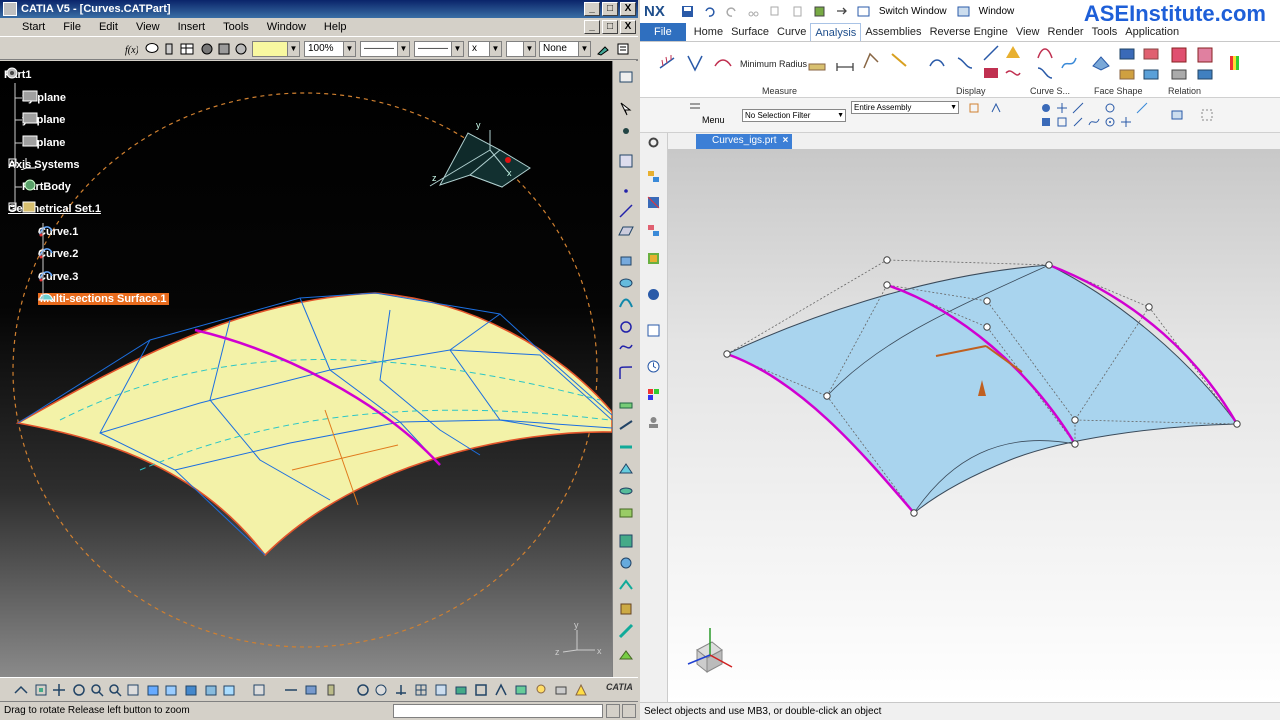 This screenshot has width=1280, height=720. What do you see at coordinates (974, 108) in the screenshot?
I see `snap-point-icon` at bounding box center [974, 108].